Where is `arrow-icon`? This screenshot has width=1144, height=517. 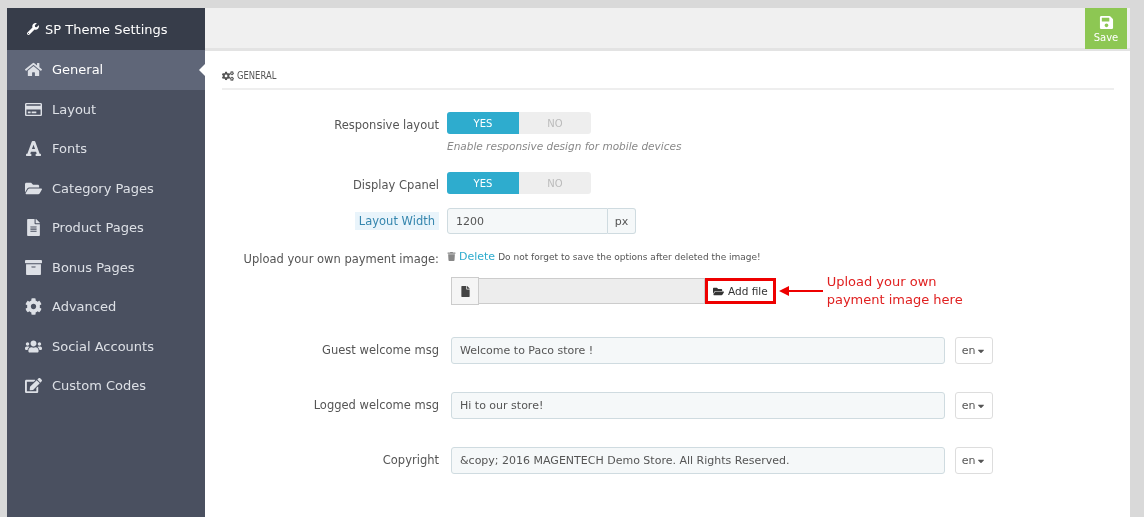 arrow-icon is located at coordinates (800, 291).